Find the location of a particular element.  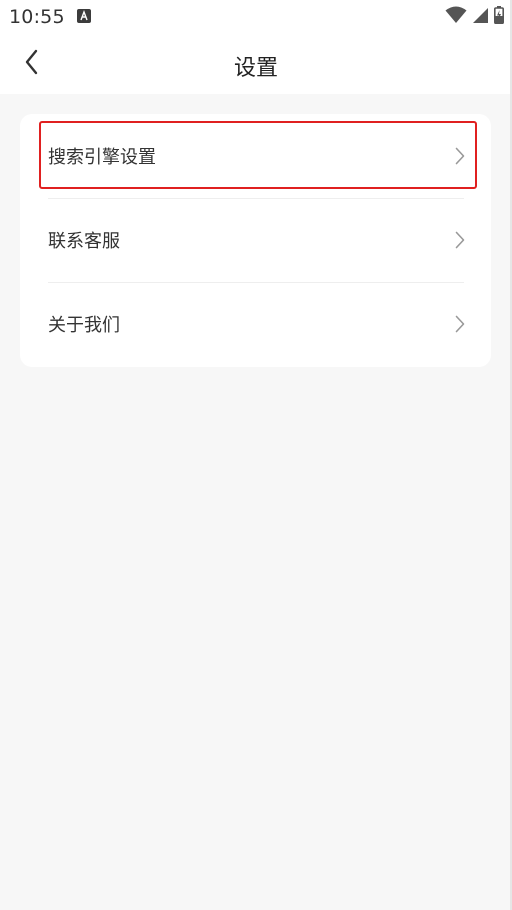

menu-item-label: 关于我们 is located at coordinates (84, 325).